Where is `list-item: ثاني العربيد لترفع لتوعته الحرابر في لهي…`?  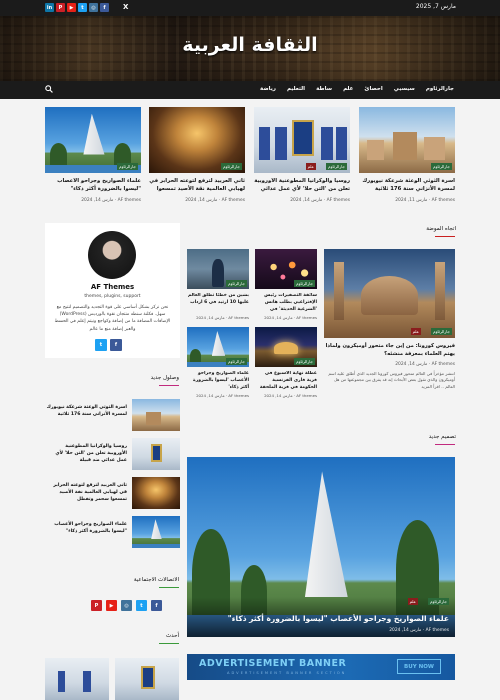
list-item: ثاني العربيد لترفع لتوعته الحرابر في لهي… is located at coordinates (112, 493).